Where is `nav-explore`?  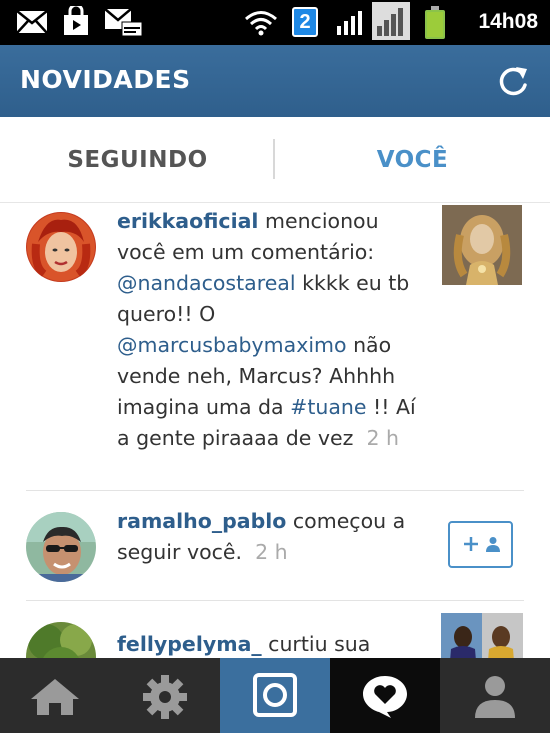 nav-explore is located at coordinates (165, 695).